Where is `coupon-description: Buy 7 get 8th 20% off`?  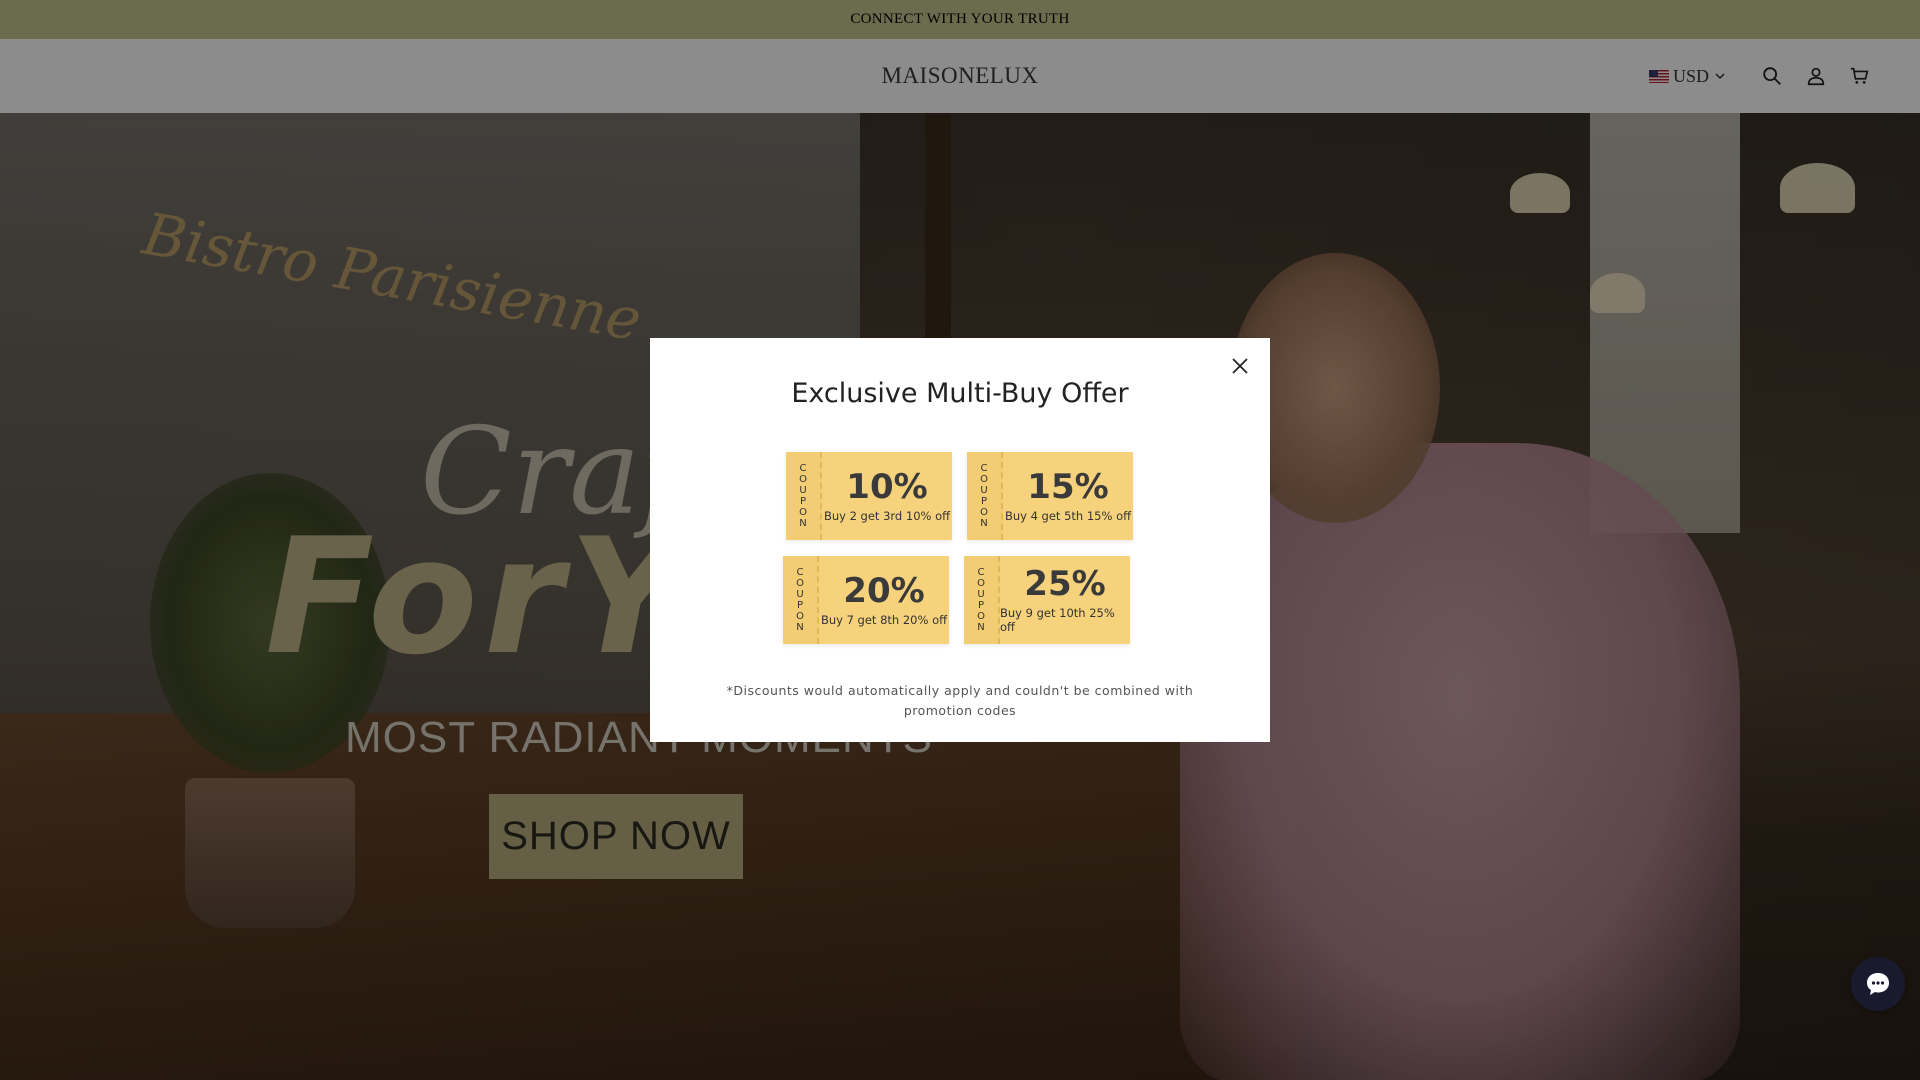
coupon-description: Buy 7 get 8th 20% off is located at coordinates (884, 620).